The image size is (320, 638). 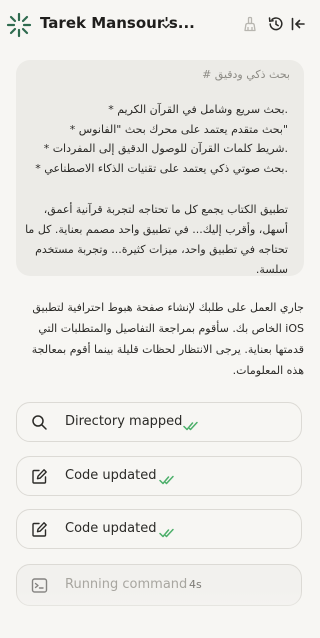 I want to click on step-label: Directory mapped, so click(x=124, y=421).